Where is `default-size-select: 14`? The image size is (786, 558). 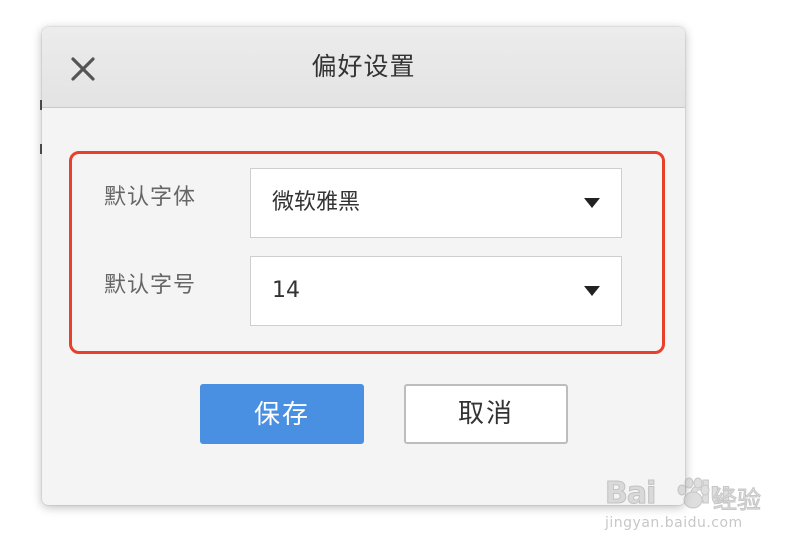 default-size-select: 14 is located at coordinates (436, 291).